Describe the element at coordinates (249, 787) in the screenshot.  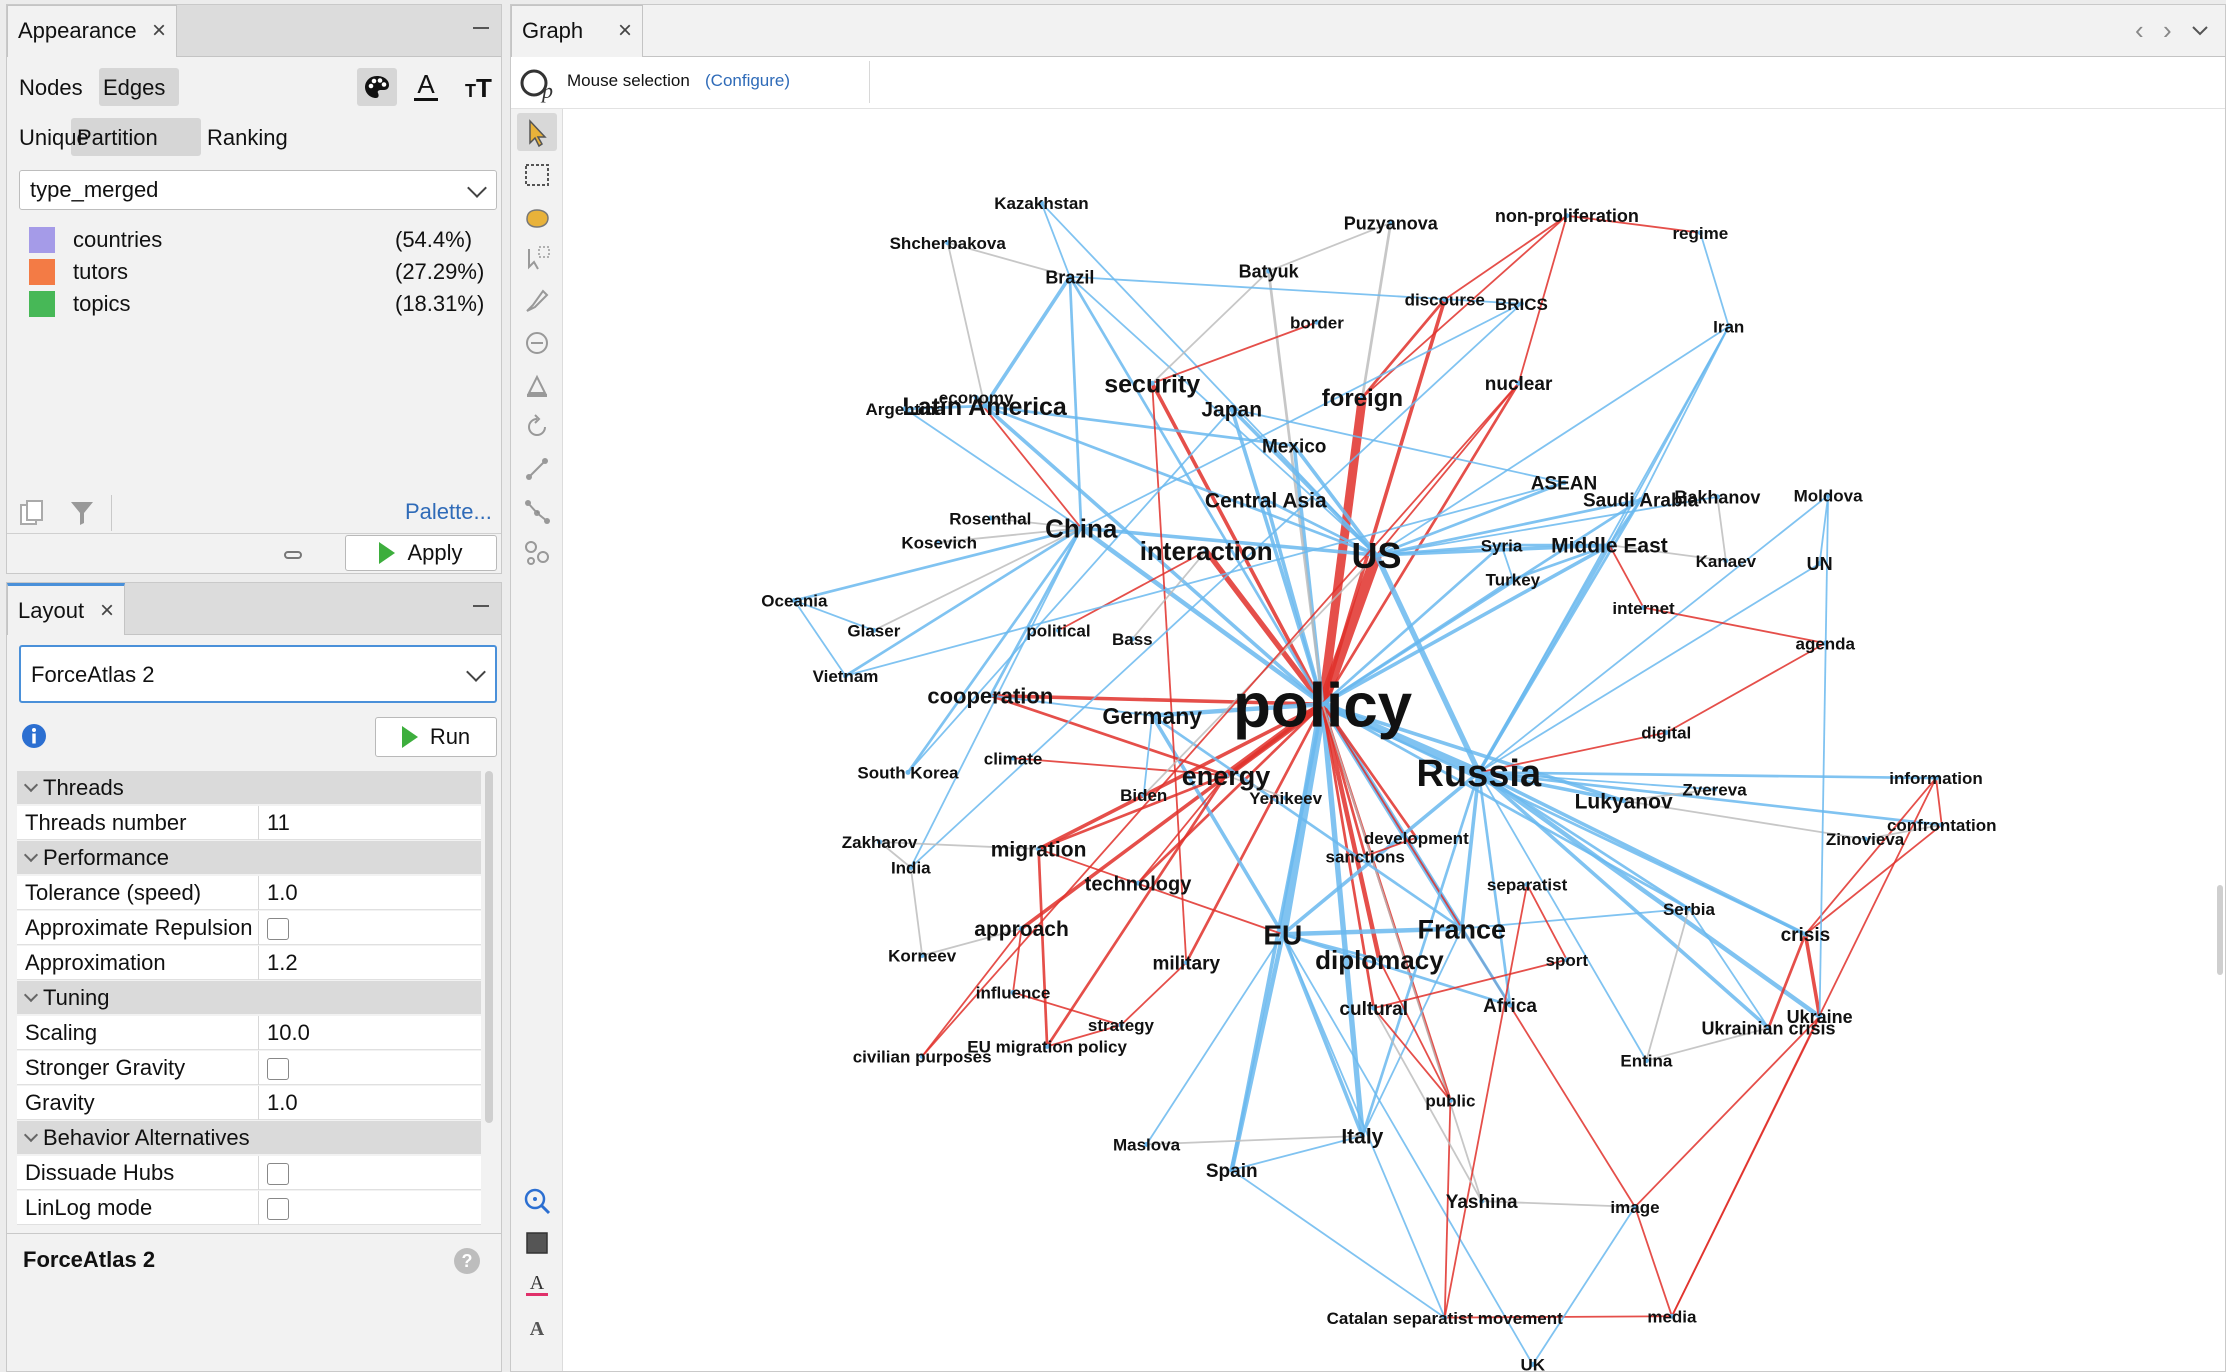
I see `property-section: Threads` at that location.